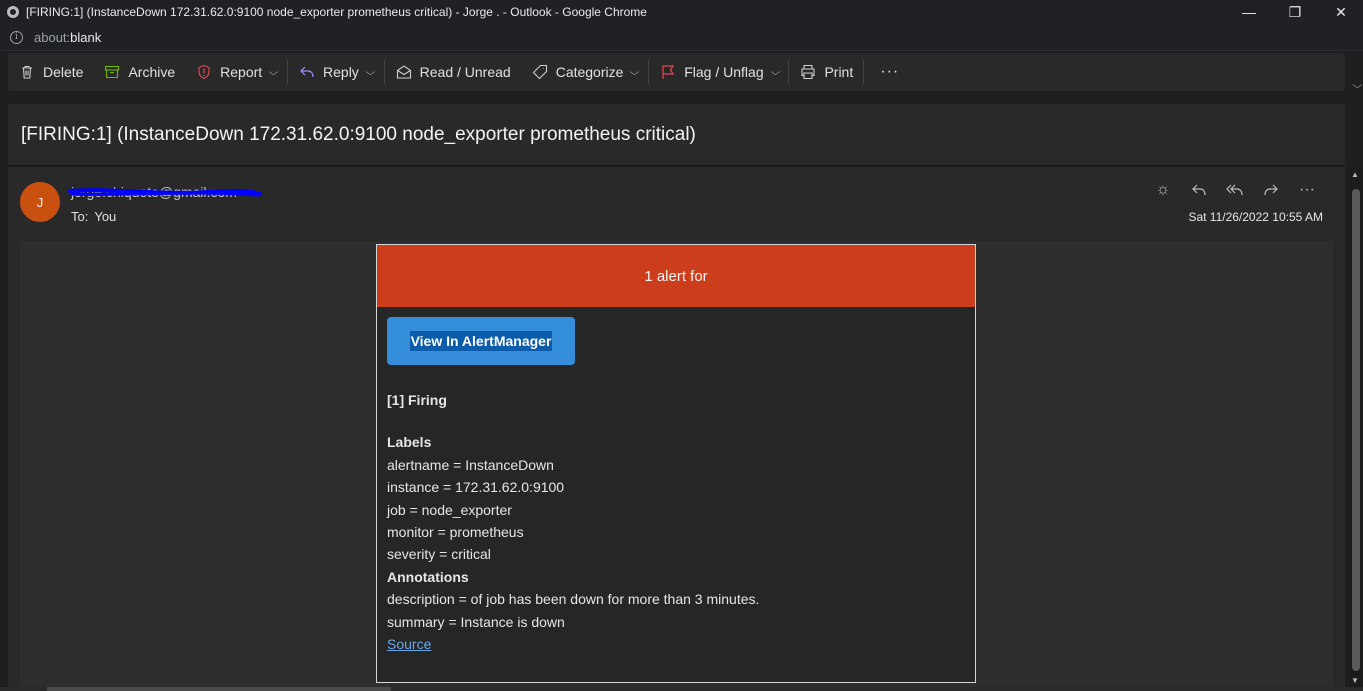 The height and width of the screenshot is (691, 1363). I want to click on to-label: To:, so click(80, 216).